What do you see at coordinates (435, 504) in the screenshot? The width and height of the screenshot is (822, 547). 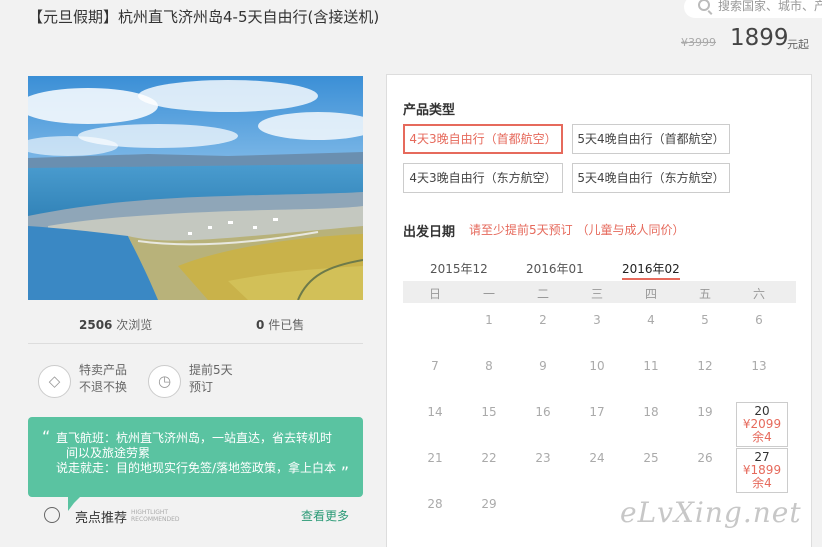 I see `calendar-day: 28` at bounding box center [435, 504].